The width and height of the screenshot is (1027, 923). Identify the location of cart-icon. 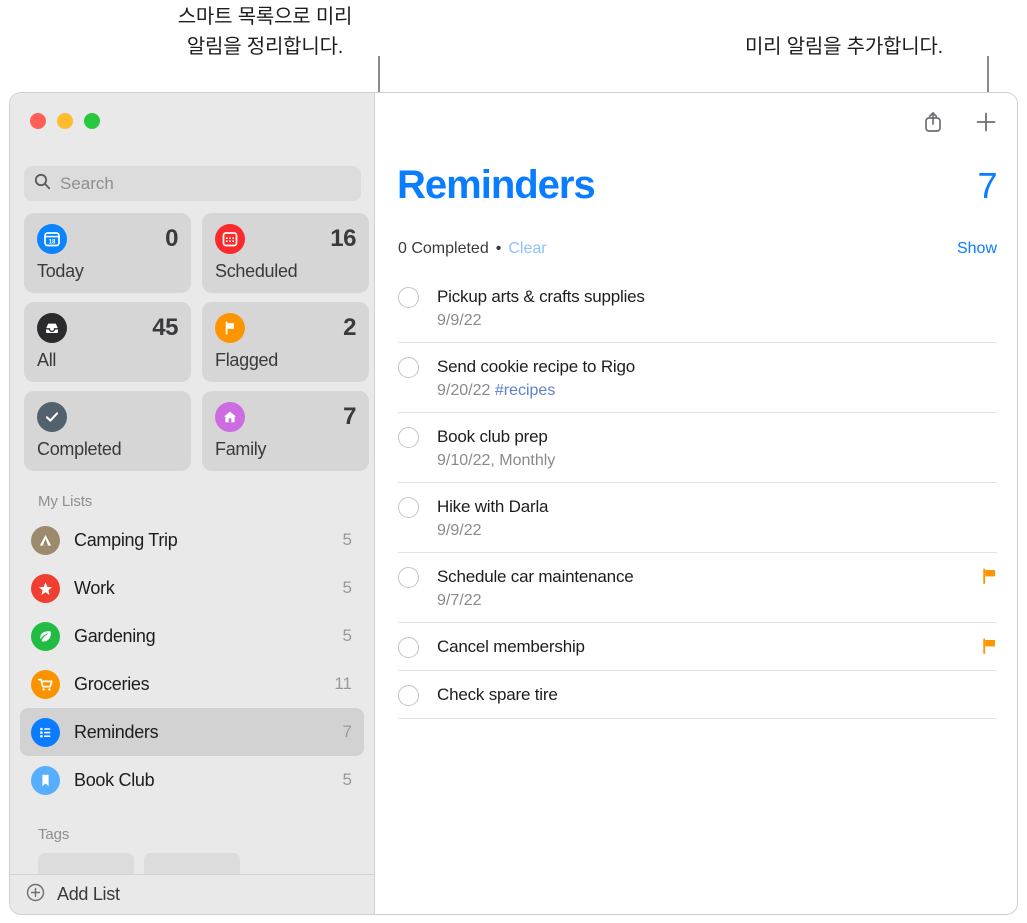
(45, 684).